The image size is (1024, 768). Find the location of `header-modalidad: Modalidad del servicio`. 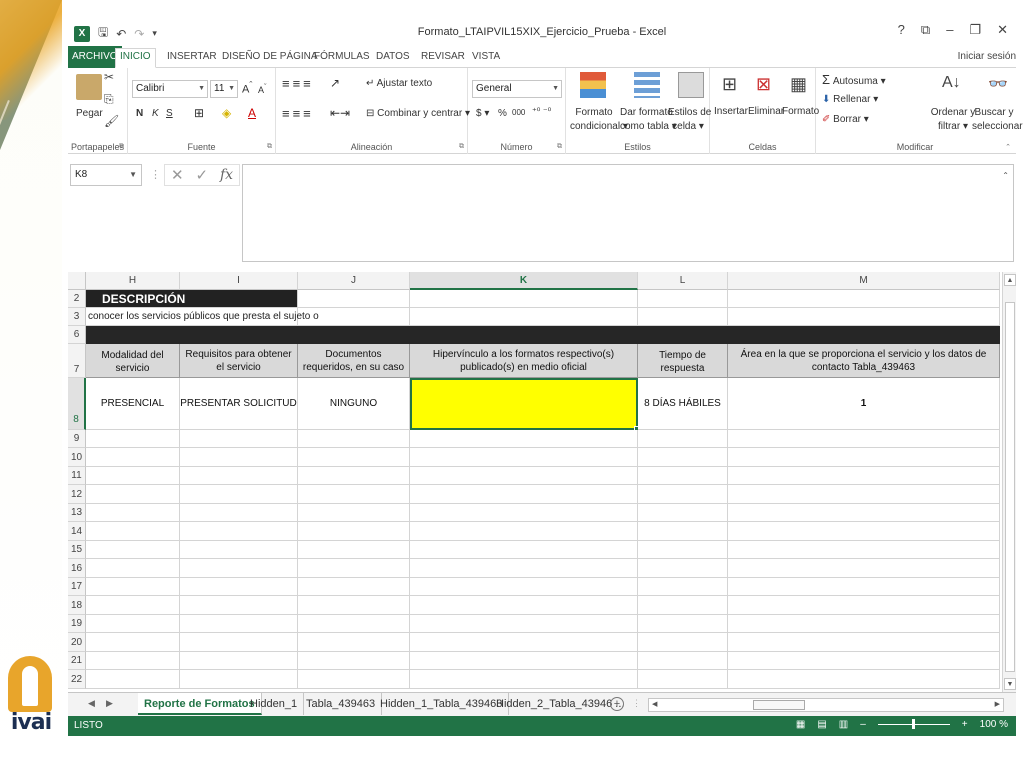

header-modalidad: Modalidad del servicio is located at coordinates (133, 361).